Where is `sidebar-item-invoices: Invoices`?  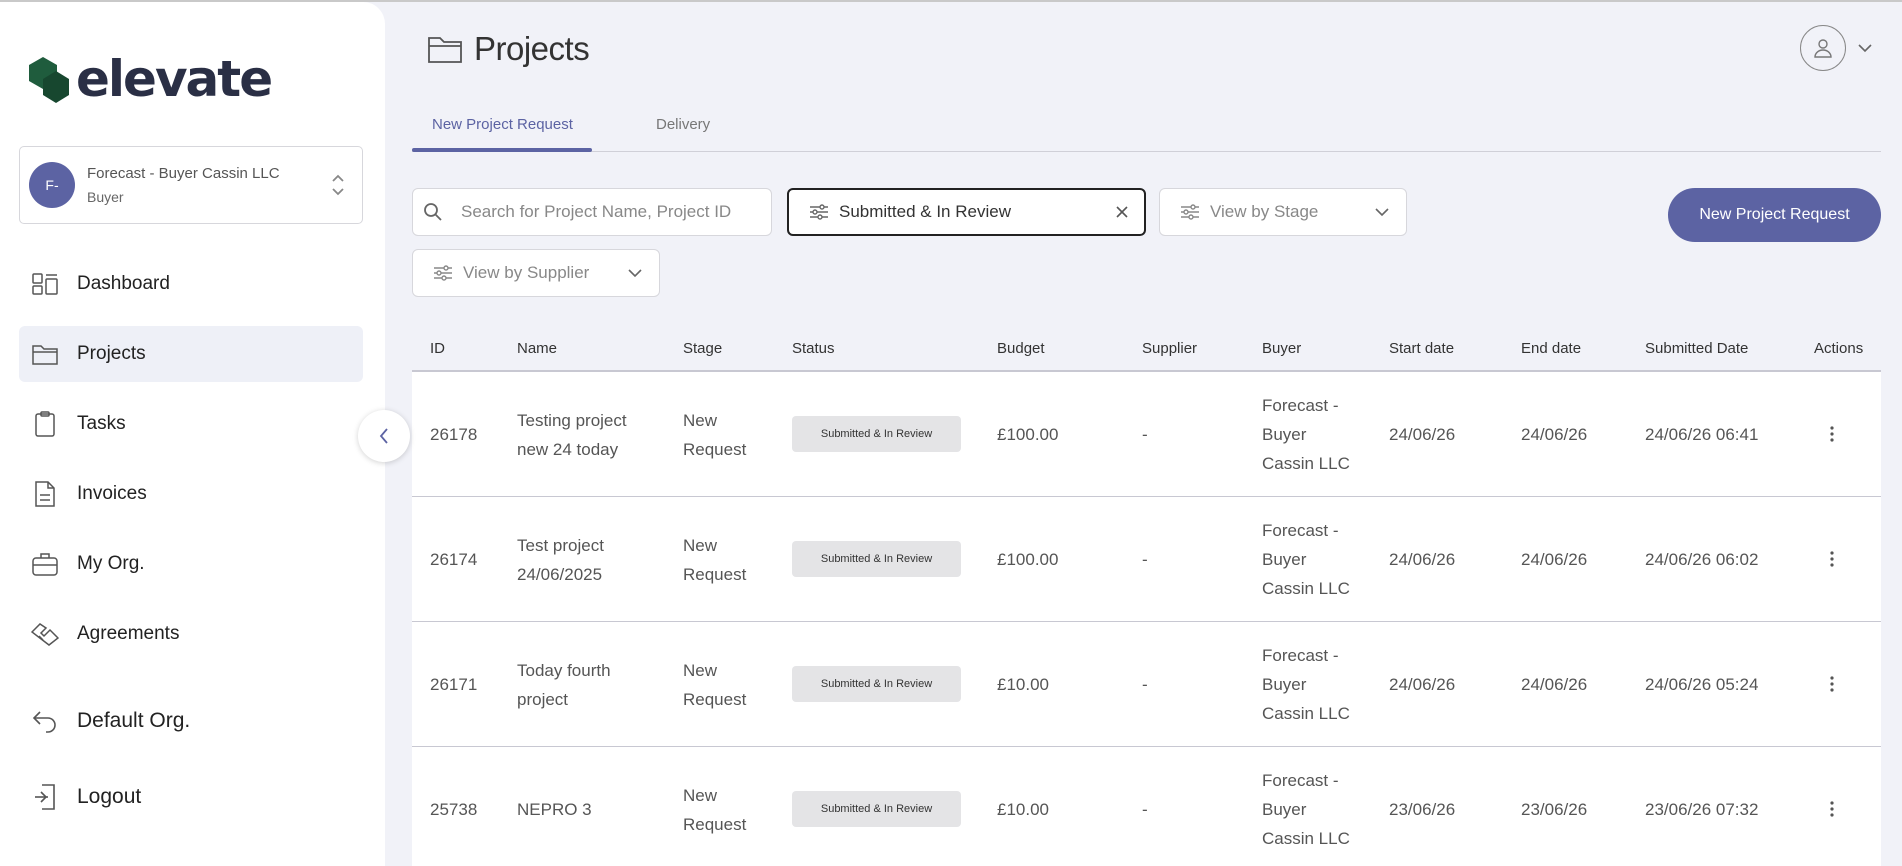 sidebar-item-invoices: Invoices is located at coordinates (191, 494).